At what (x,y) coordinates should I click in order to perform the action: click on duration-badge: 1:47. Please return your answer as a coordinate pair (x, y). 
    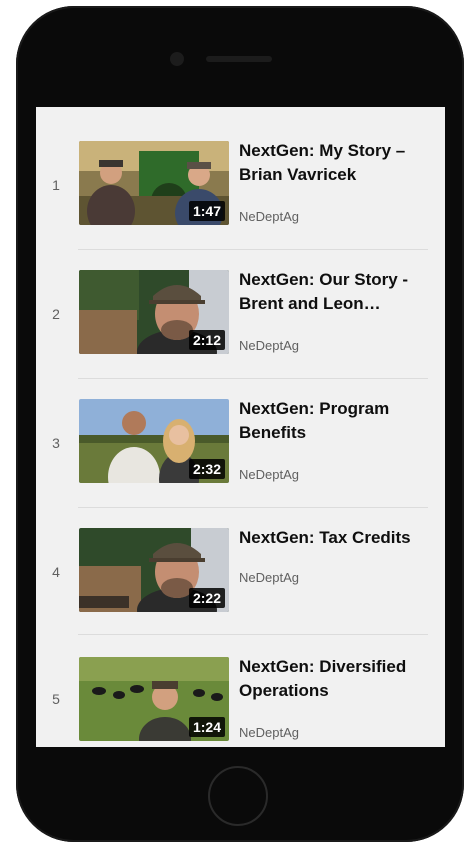
    Looking at the image, I should click on (206, 211).